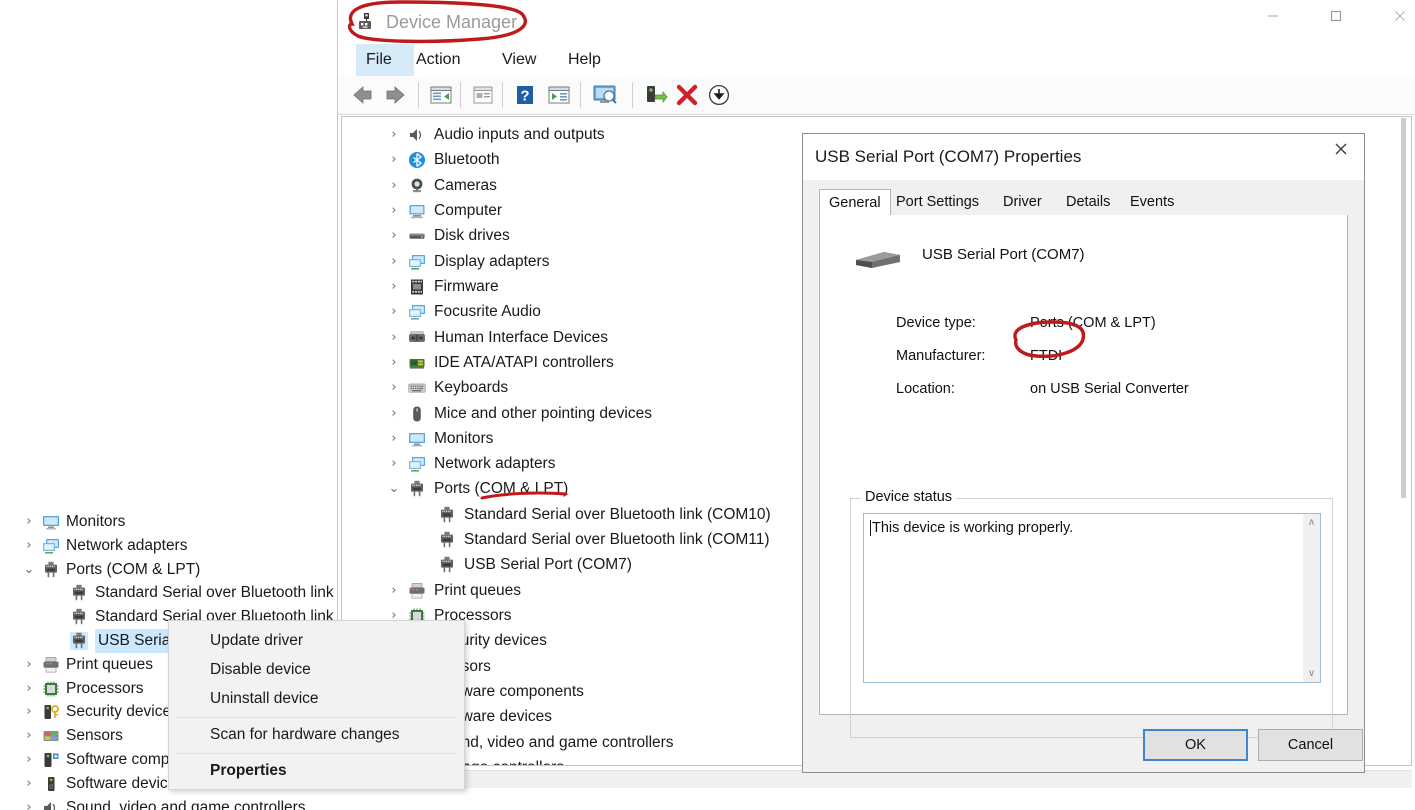  I want to click on tab-general: General, so click(855, 202).